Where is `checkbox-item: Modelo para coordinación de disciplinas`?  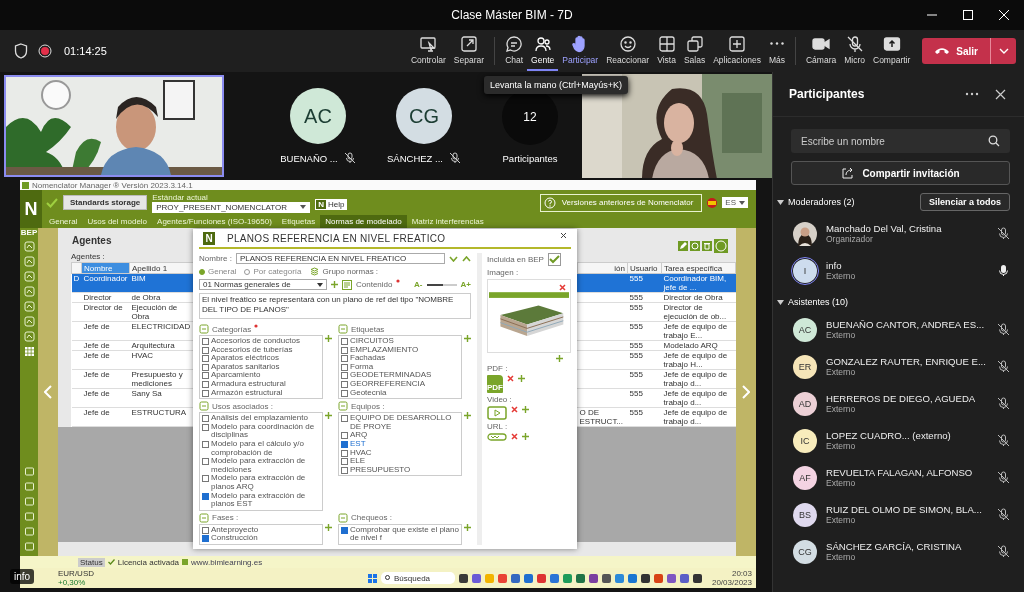
checkbox-item: Modelo para coordinación de disciplinas is located at coordinates (261, 431).